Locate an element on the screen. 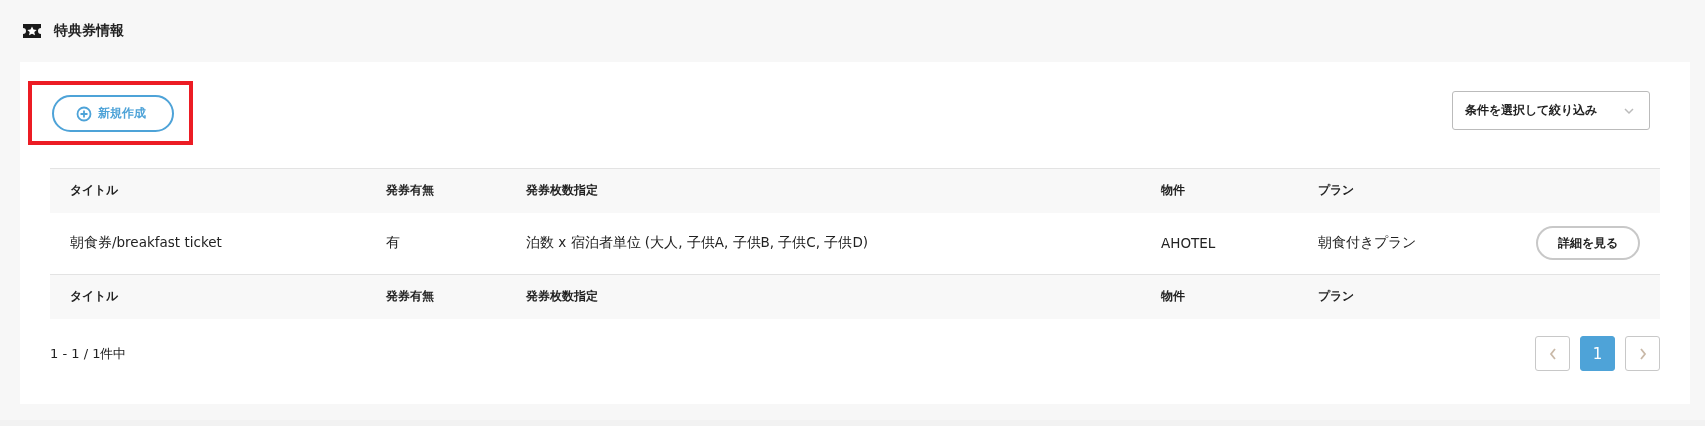 Image resolution: width=1705 pixels, height=432 pixels. column-footer: タイトル is located at coordinates (217, 296).